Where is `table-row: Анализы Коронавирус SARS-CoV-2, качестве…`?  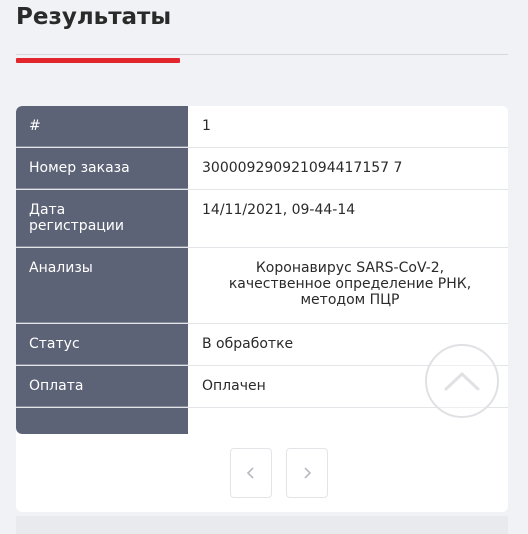
table-row: Анализы Коронавирус SARS-CoV-2, качестве… is located at coordinates (262, 286).